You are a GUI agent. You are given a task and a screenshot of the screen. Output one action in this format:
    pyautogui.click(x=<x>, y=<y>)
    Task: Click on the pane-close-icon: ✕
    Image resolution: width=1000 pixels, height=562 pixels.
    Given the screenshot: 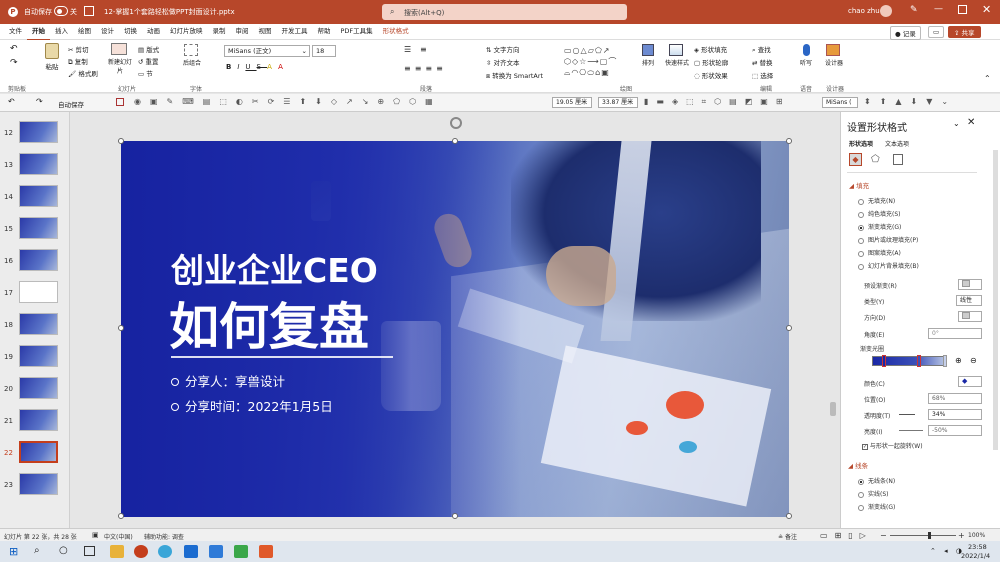 What is the action you would take?
    pyautogui.click(x=971, y=122)
    